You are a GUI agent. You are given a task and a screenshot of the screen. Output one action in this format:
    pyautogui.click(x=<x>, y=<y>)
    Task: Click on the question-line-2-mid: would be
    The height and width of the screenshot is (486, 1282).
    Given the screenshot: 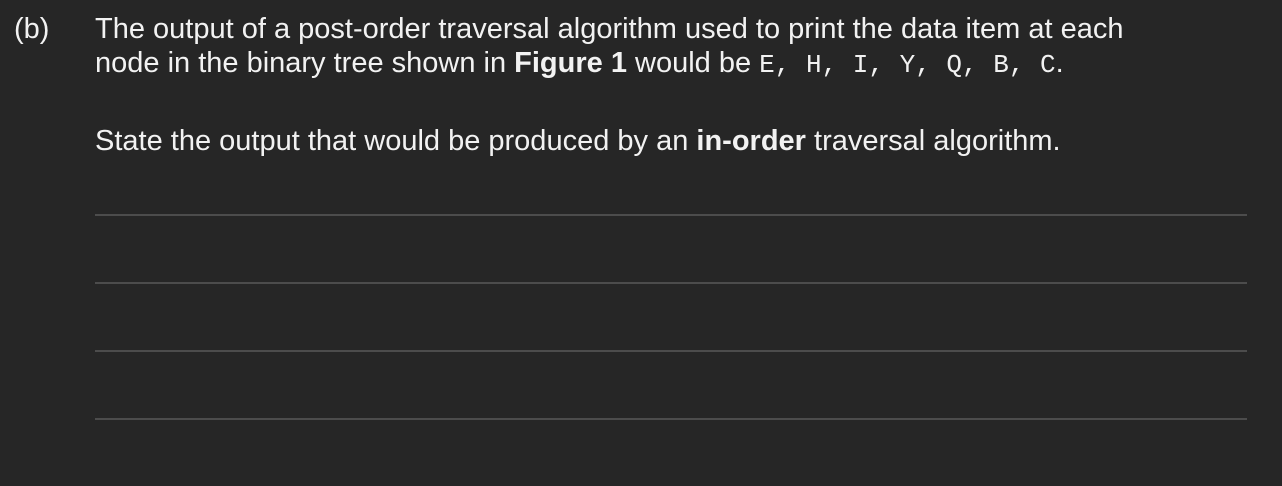 What is the action you would take?
    pyautogui.click(x=693, y=63)
    